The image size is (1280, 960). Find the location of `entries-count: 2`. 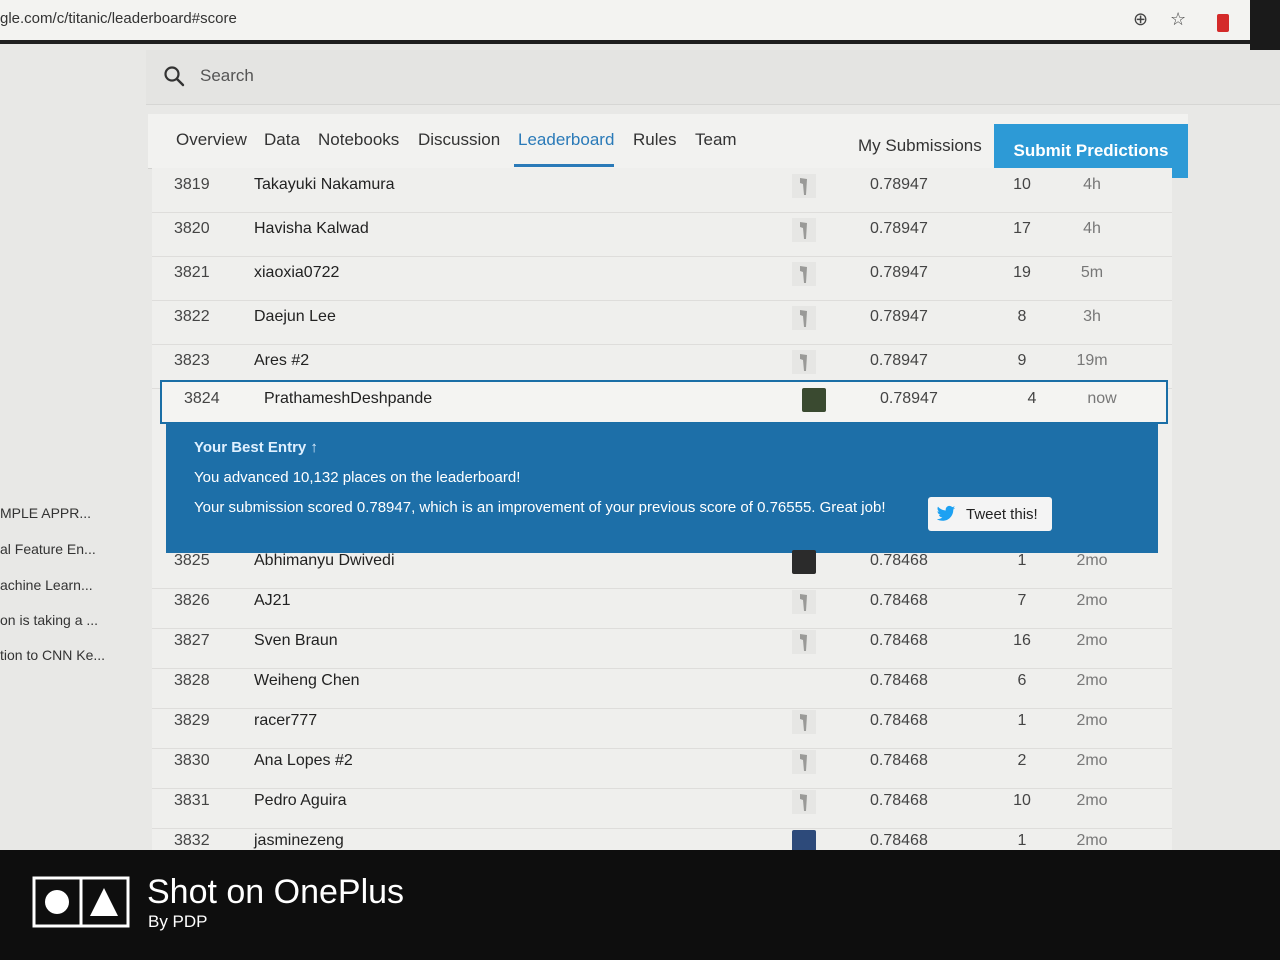

entries-count: 2 is located at coordinates (1022, 760).